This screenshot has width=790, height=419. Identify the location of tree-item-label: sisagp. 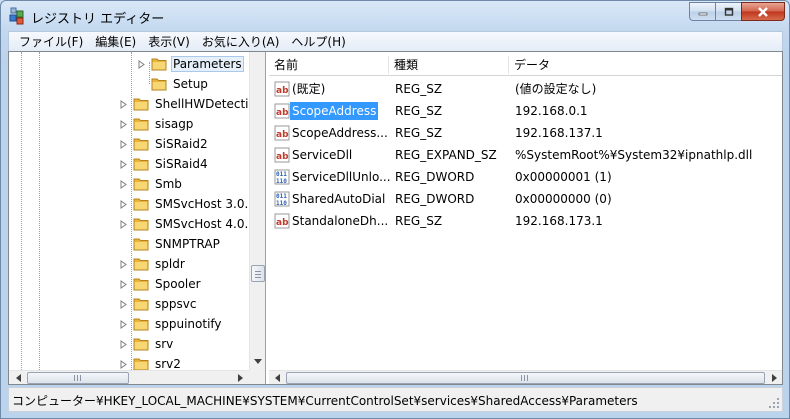
(174, 124).